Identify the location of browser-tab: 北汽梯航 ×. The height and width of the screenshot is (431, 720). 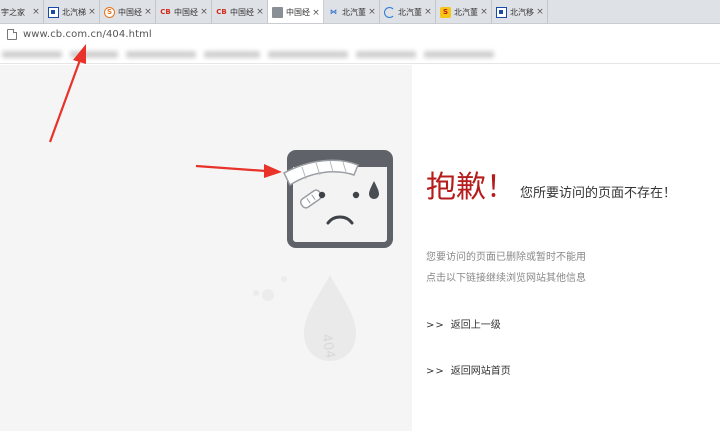
(72, 11).